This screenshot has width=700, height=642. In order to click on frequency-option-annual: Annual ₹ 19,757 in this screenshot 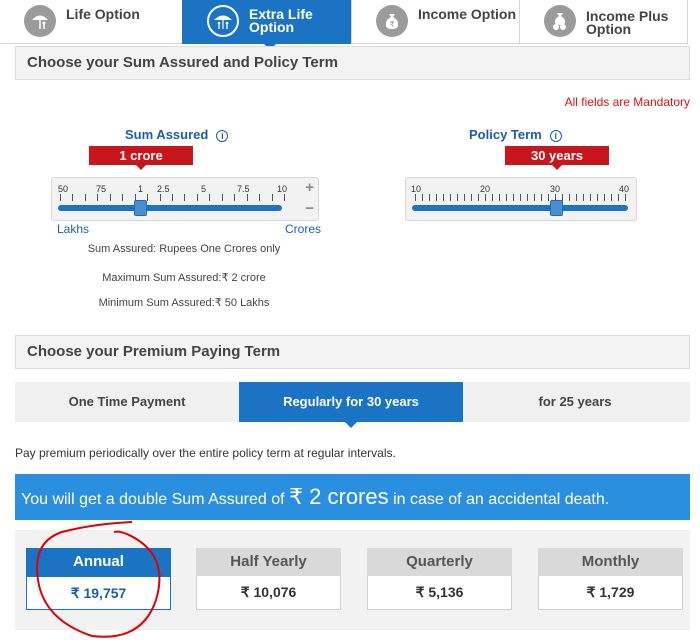, I will do `click(98, 579)`.